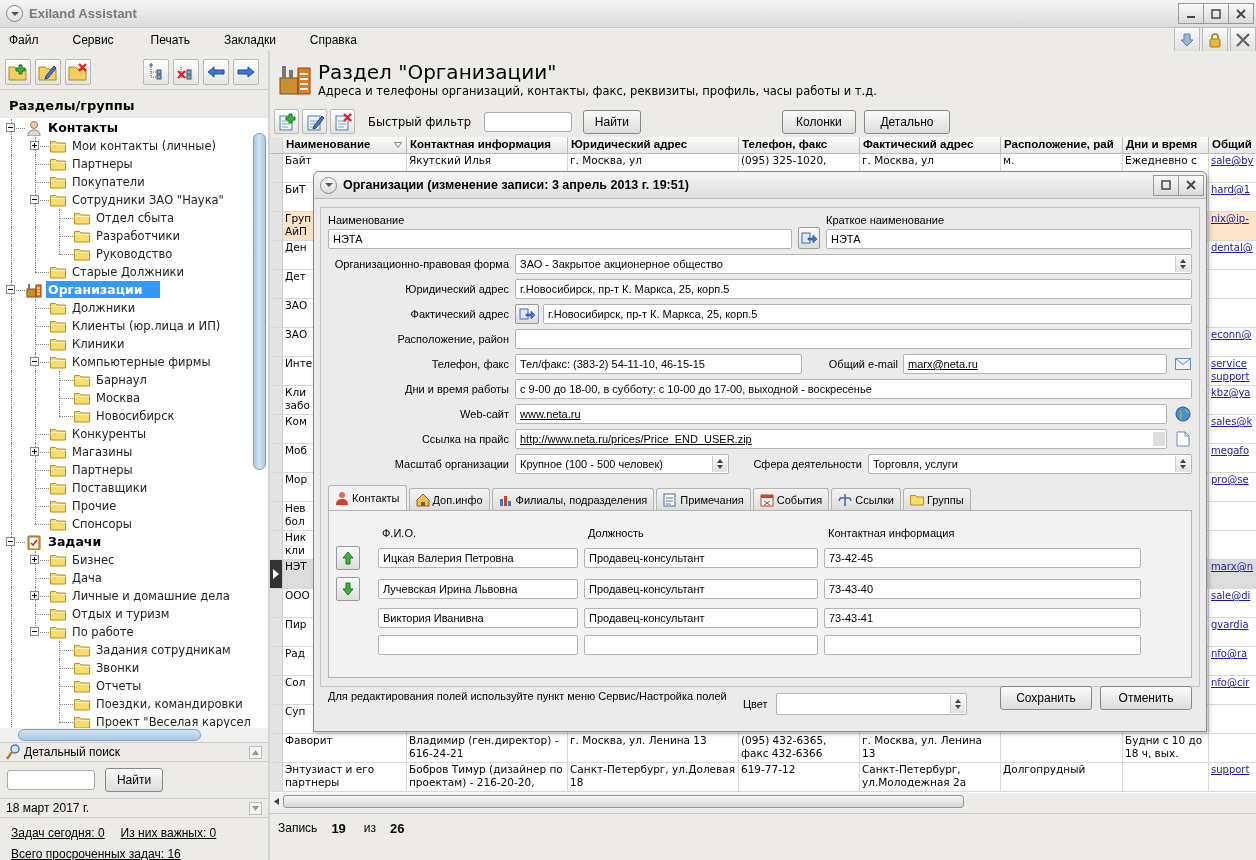 This screenshot has width=1256, height=860. I want to click on tab: Примечания, so click(703, 499).